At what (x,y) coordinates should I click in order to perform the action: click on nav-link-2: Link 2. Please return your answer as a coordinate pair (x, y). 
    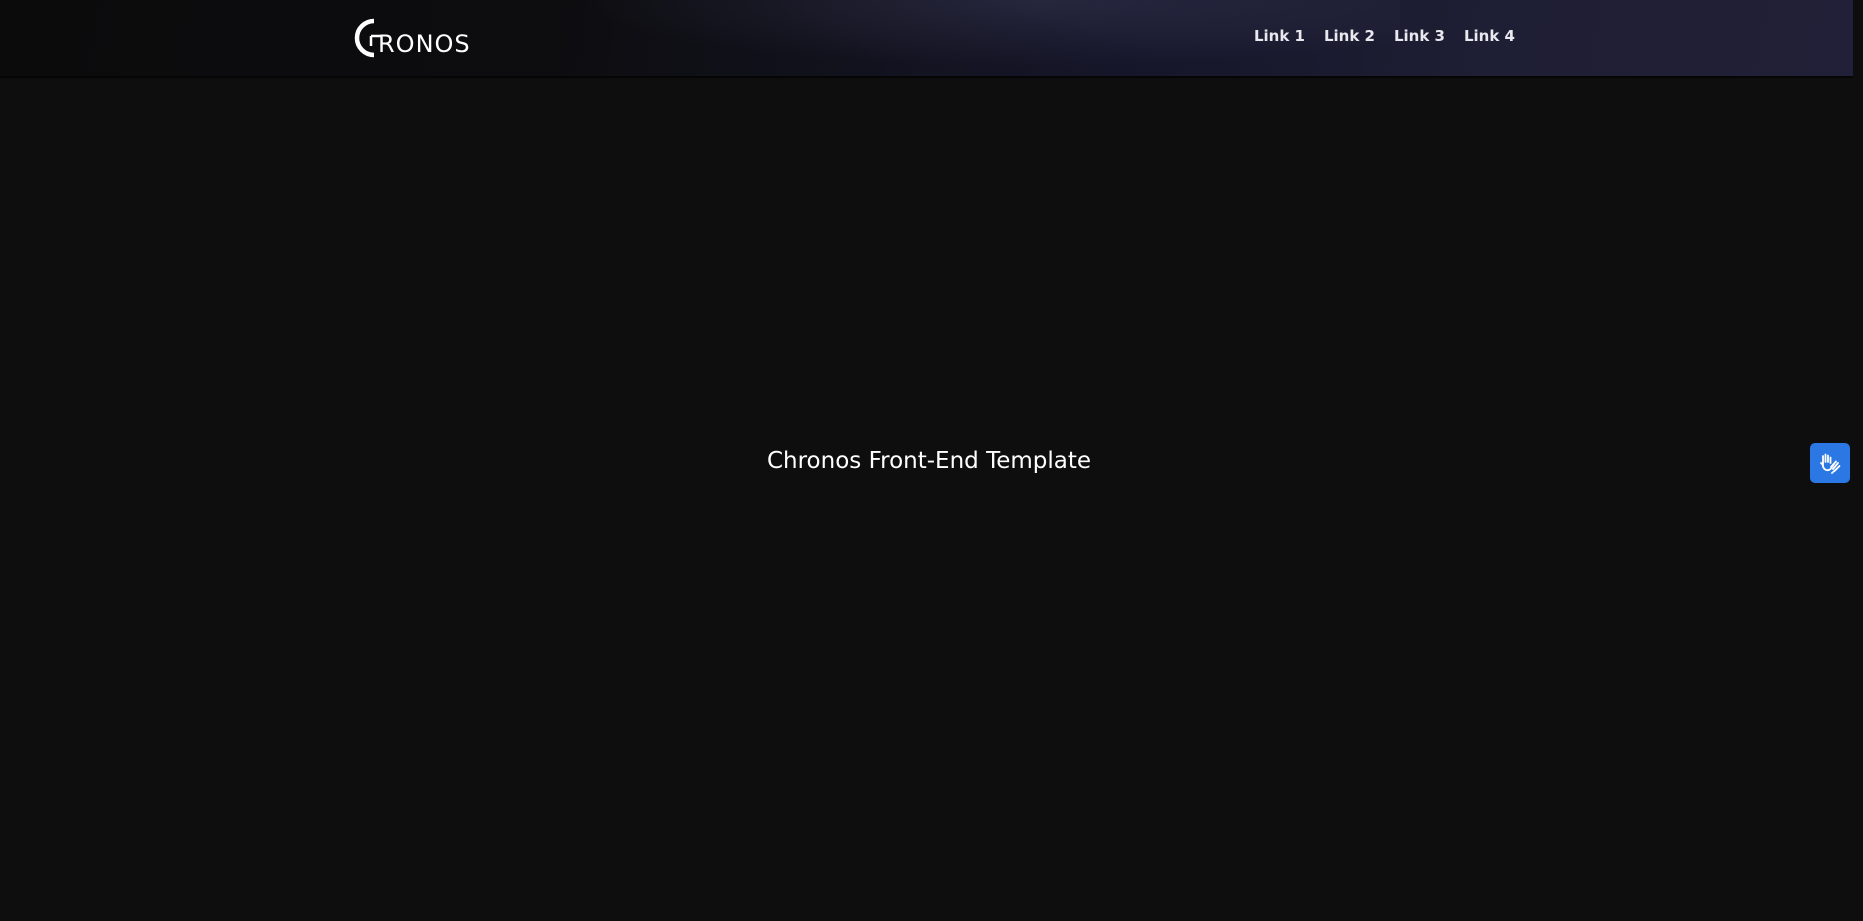
    Looking at the image, I should click on (1349, 36).